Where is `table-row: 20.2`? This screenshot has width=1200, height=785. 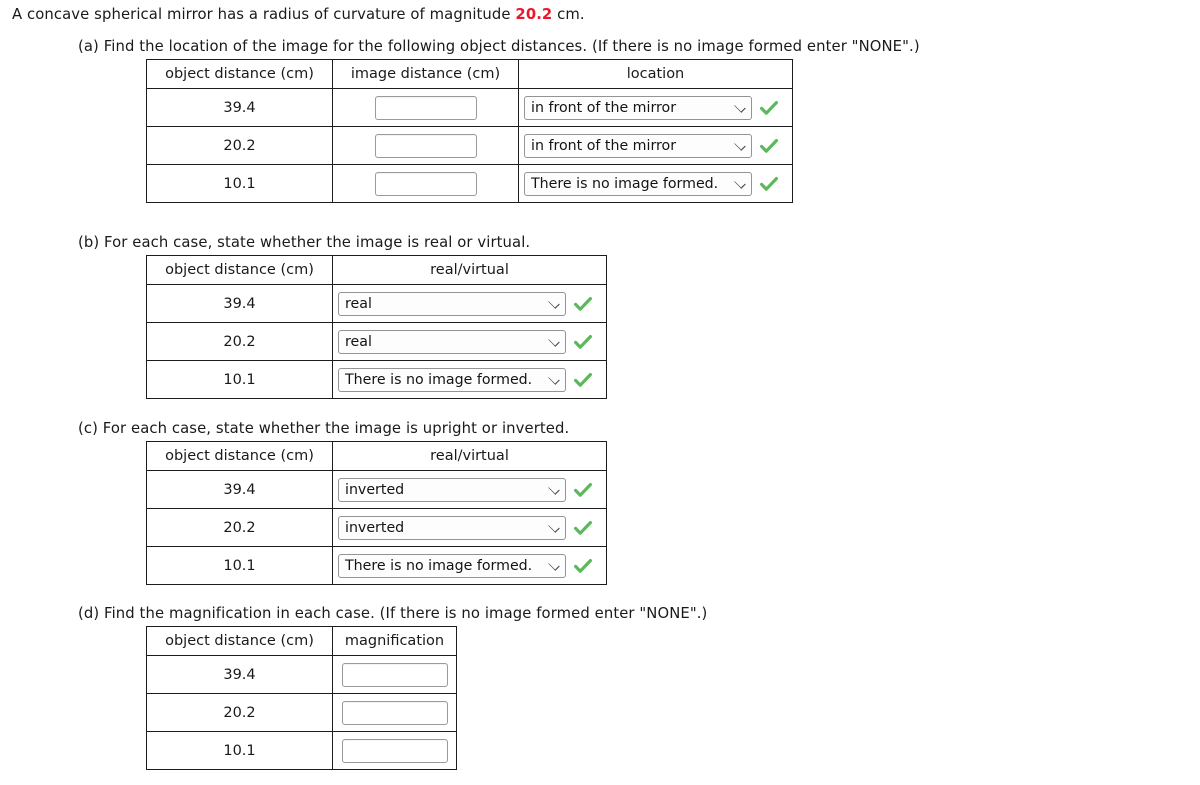 table-row: 20.2 is located at coordinates (301, 712).